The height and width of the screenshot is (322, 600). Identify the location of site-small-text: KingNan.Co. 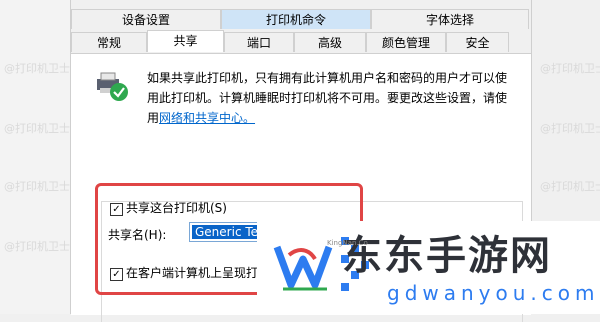
(347, 243).